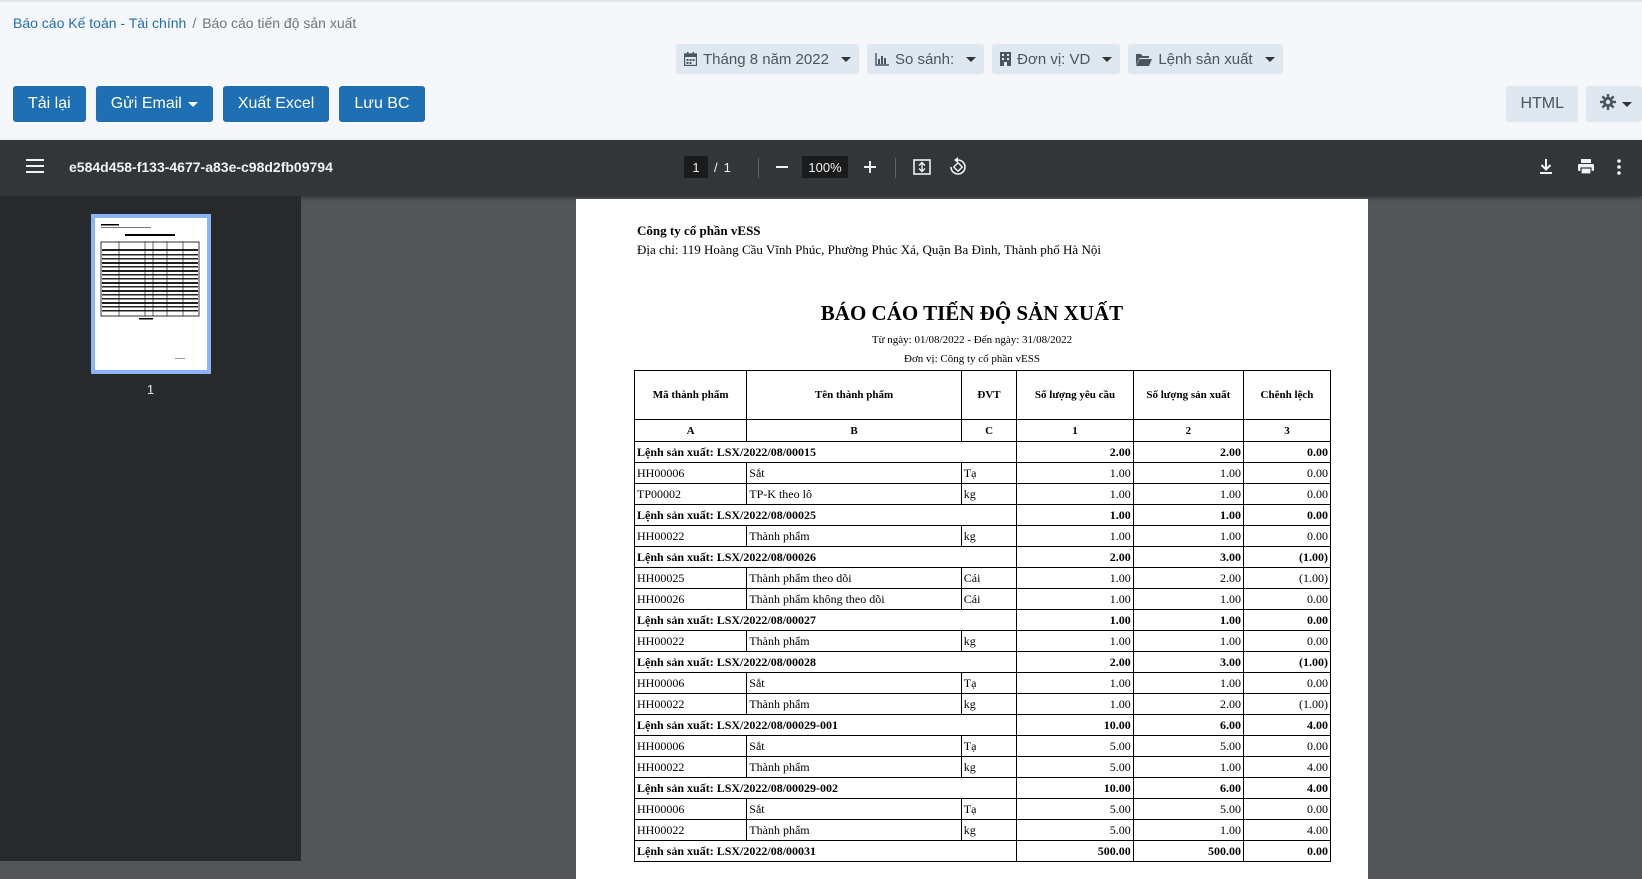  What do you see at coordinates (690, 395) in the screenshot?
I see `column-header: Mã thành phẩm` at bounding box center [690, 395].